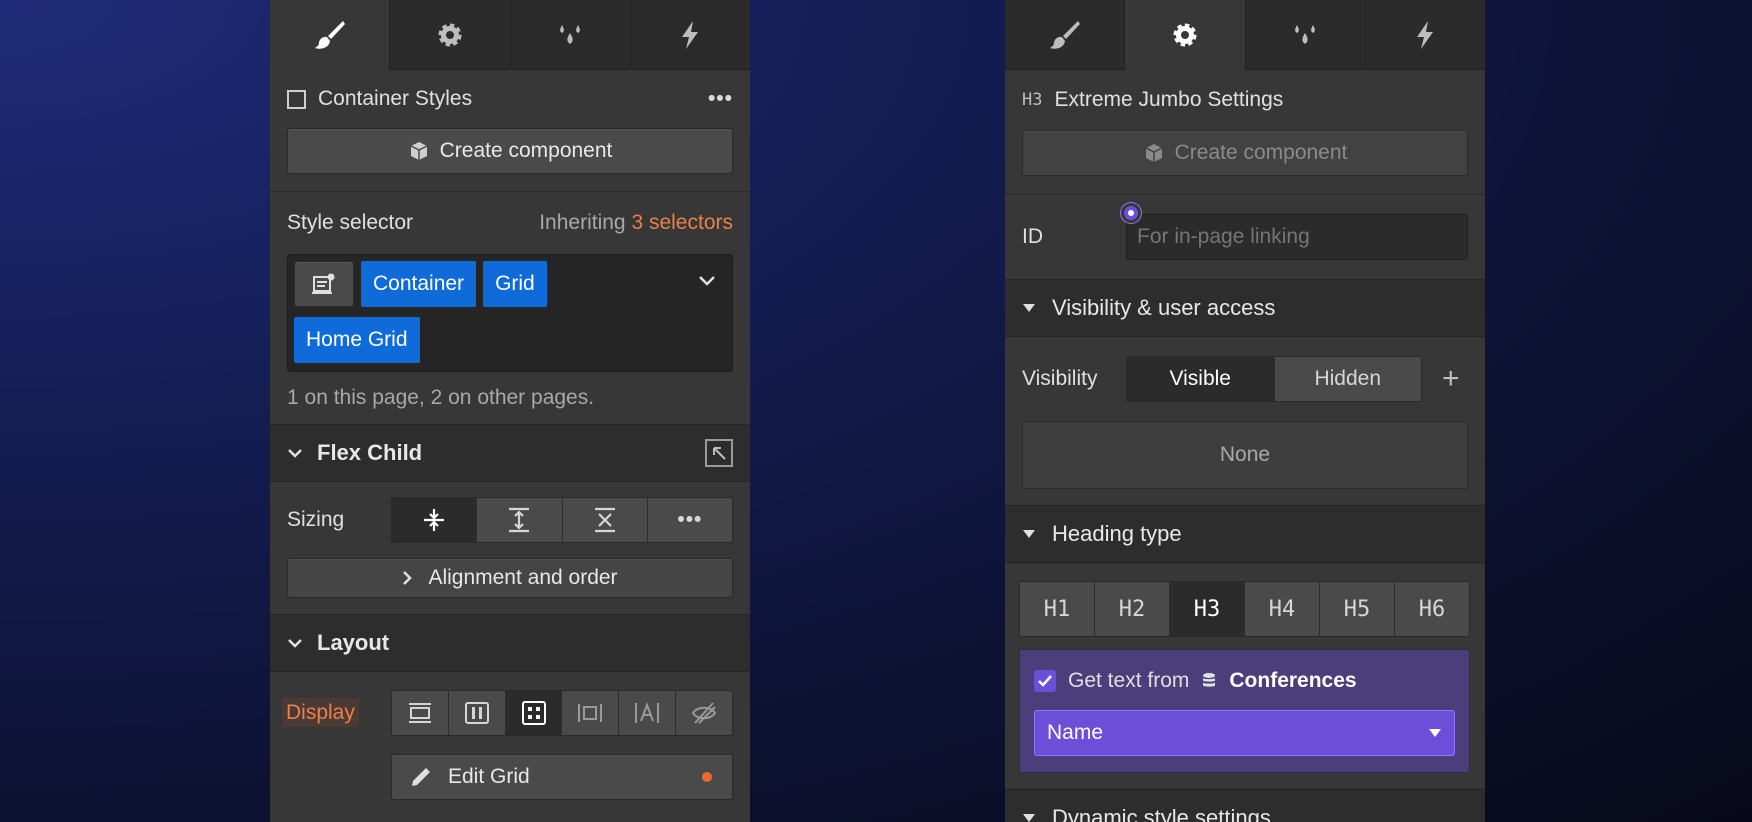 The height and width of the screenshot is (822, 1752). Describe the element at coordinates (296, 99) in the screenshot. I see `container-icon` at that location.